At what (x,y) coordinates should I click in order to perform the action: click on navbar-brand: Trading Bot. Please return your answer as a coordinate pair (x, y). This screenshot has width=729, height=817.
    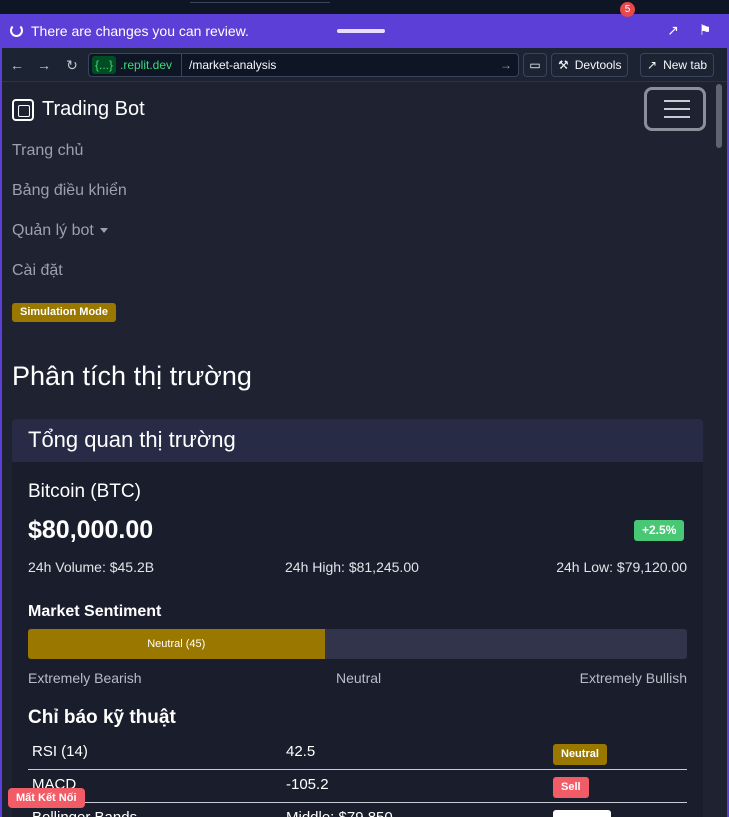
    Looking at the image, I should click on (78, 109).